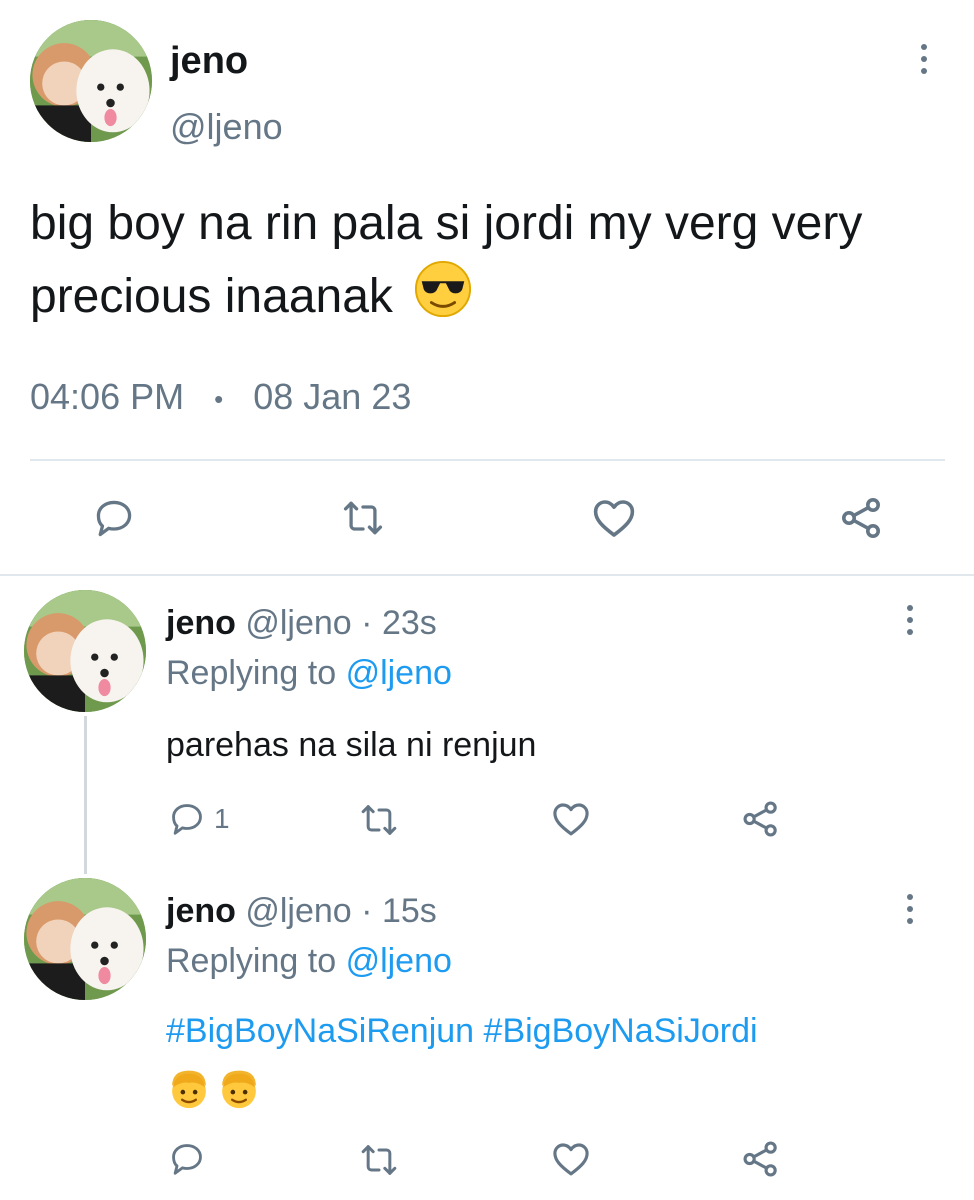  What do you see at coordinates (107, 396) in the screenshot?
I see `tweet-time: 04:06 PM` at bounding box center [107, 396].